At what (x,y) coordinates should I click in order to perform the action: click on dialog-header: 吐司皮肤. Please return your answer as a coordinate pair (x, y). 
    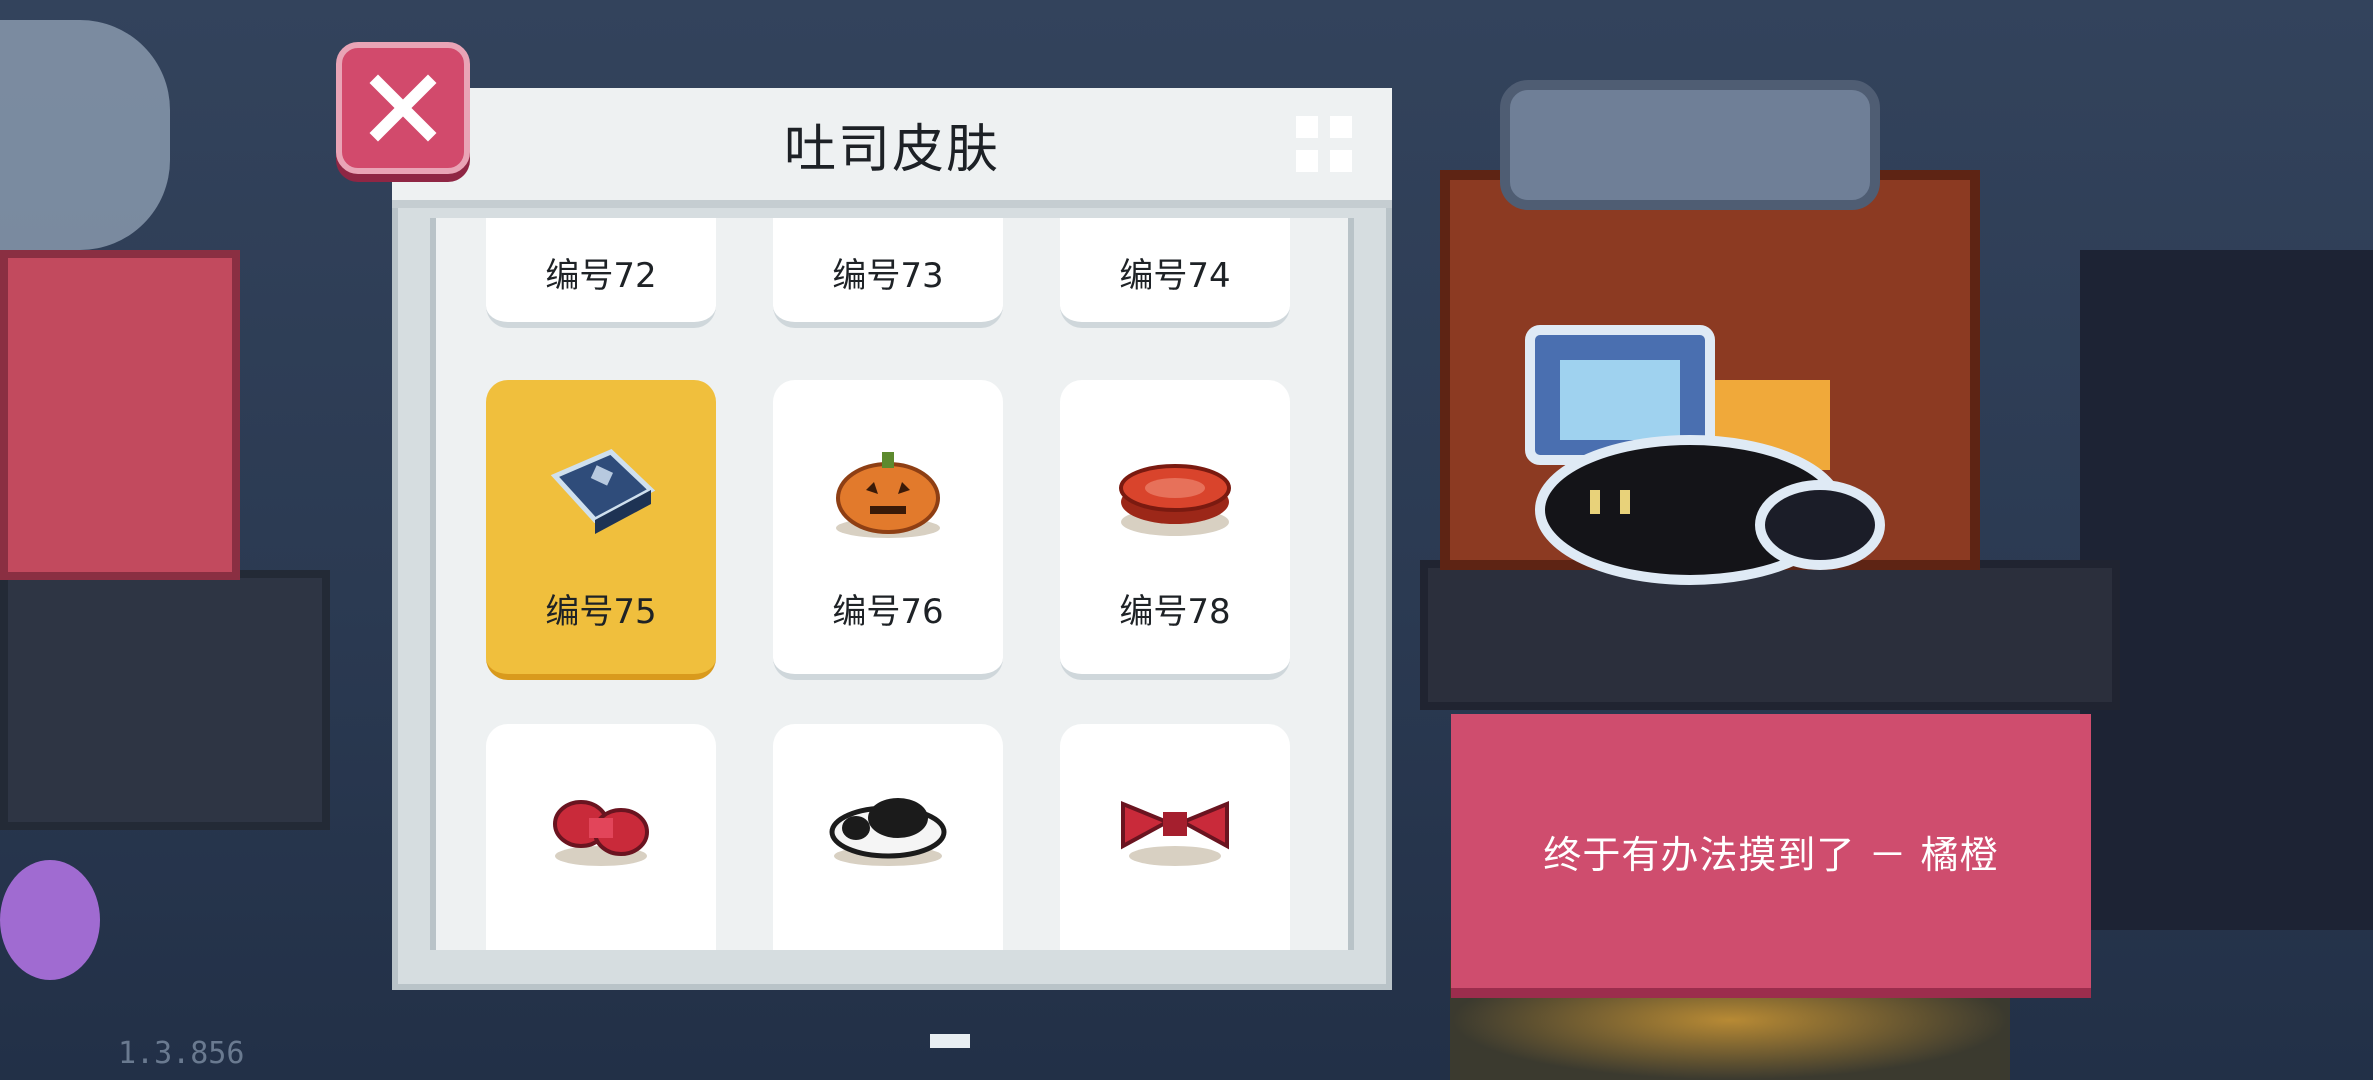
    Looking at the image, I should click on (892, 148).